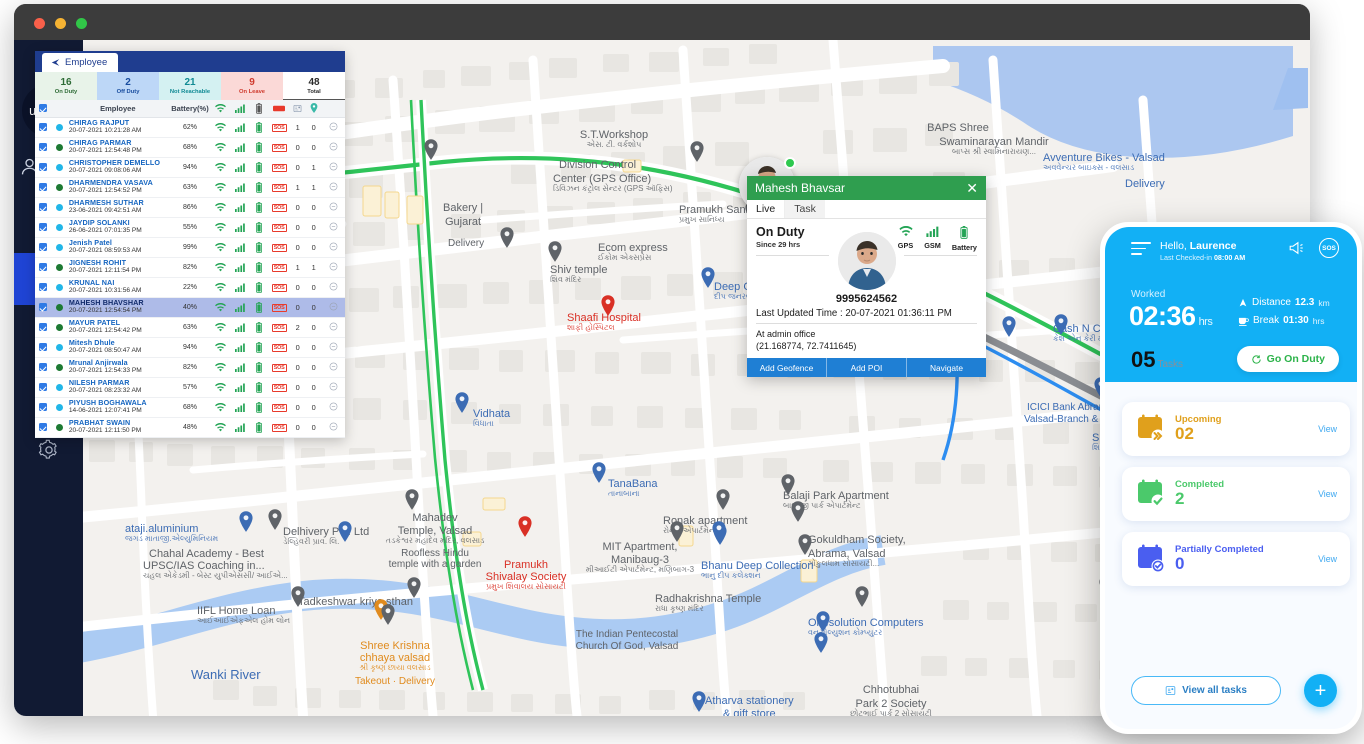 This screenshot has width=1364, height=744. What do you see at coordinates (80, 62) in the screenshot?
I see `tab-employee: Employee` at bounding box center [80, 62].